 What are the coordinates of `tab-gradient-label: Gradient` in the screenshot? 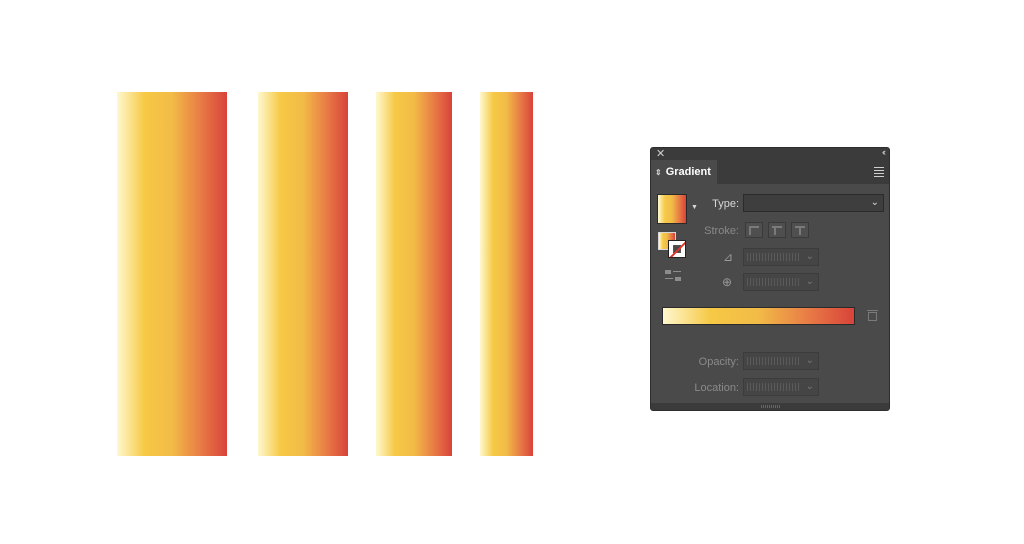 It's located at (688, 172).